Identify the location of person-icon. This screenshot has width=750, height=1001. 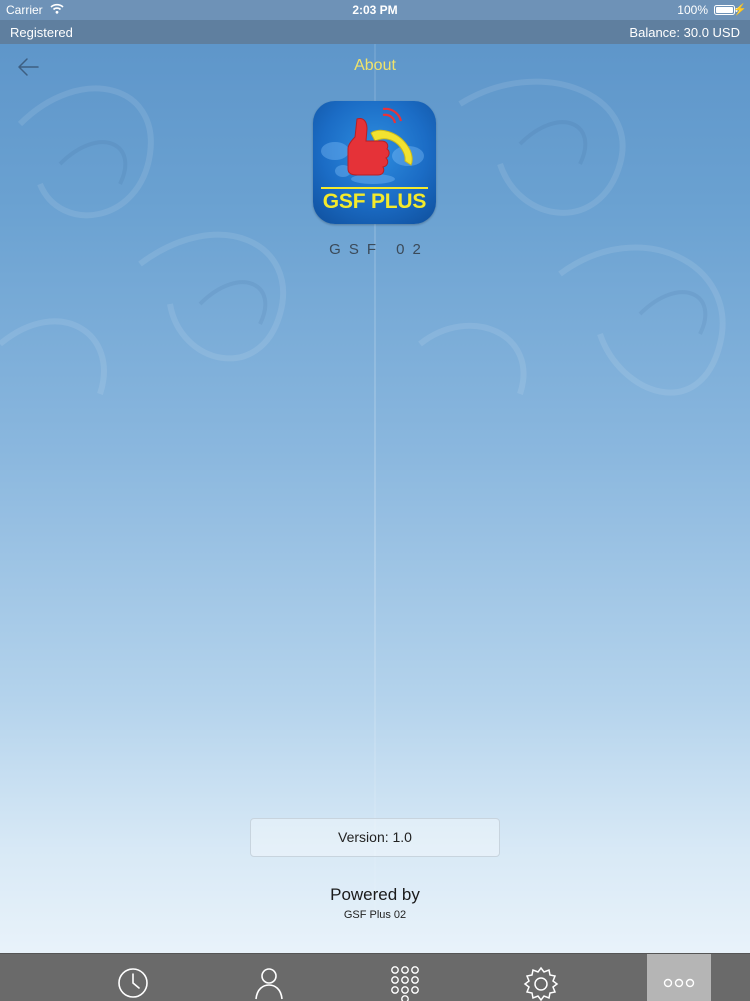
(269, 984).